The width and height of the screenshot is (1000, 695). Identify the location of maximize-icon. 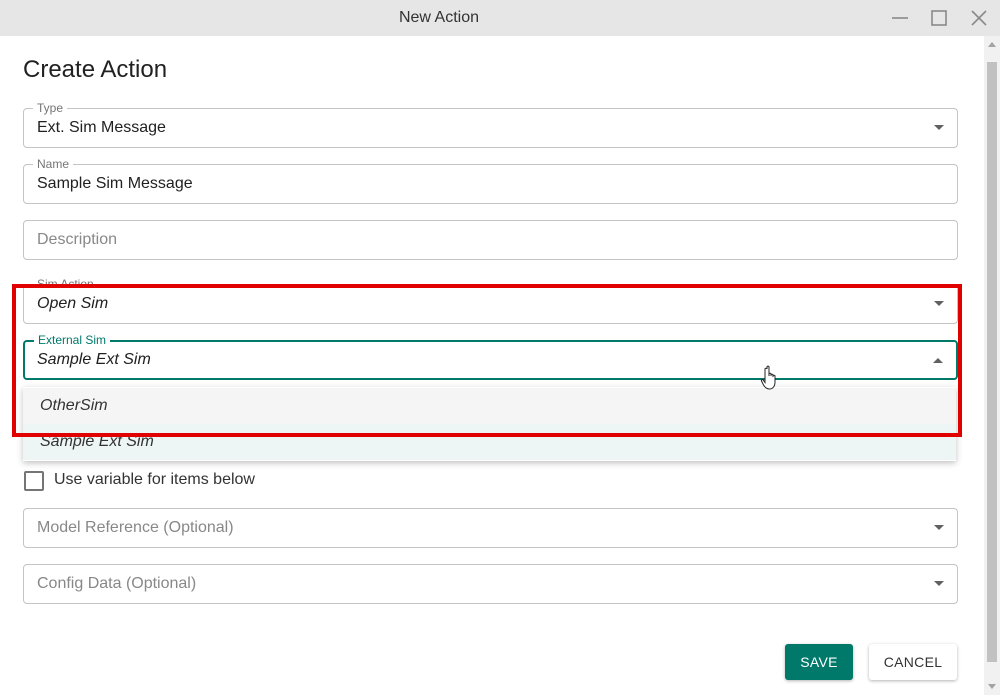
(939, 18).